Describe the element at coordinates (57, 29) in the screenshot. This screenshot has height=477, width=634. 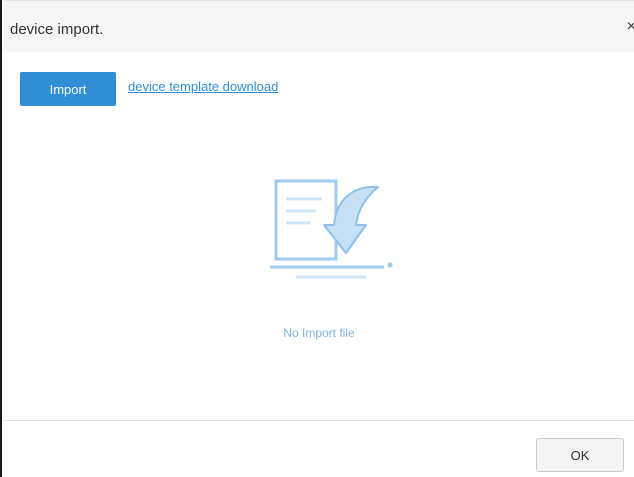
I see `dialog-title: device import.` at that location.